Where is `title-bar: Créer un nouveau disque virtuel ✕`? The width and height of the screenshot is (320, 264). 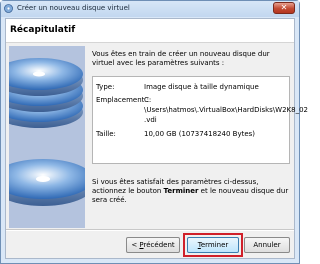 title-bar: Créer un nouveau disque virtuel ✕ is located at coordinates (150, 9).